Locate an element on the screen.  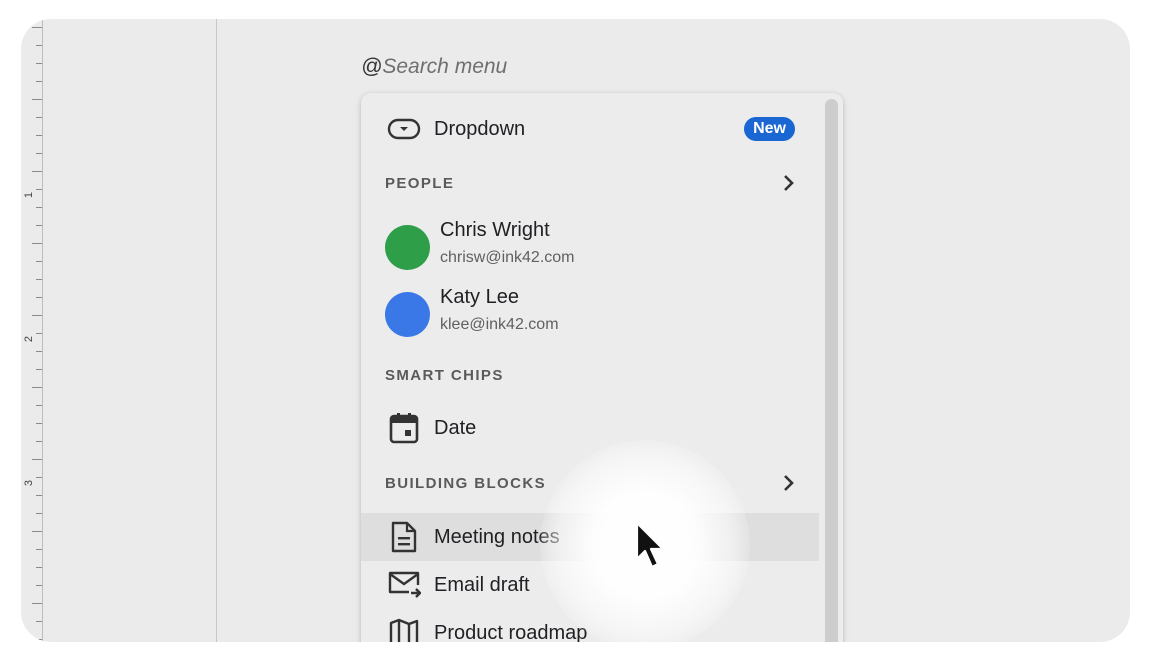
section-header-smart-chips: SMART CHIPS is located at coordinates (592, 375).